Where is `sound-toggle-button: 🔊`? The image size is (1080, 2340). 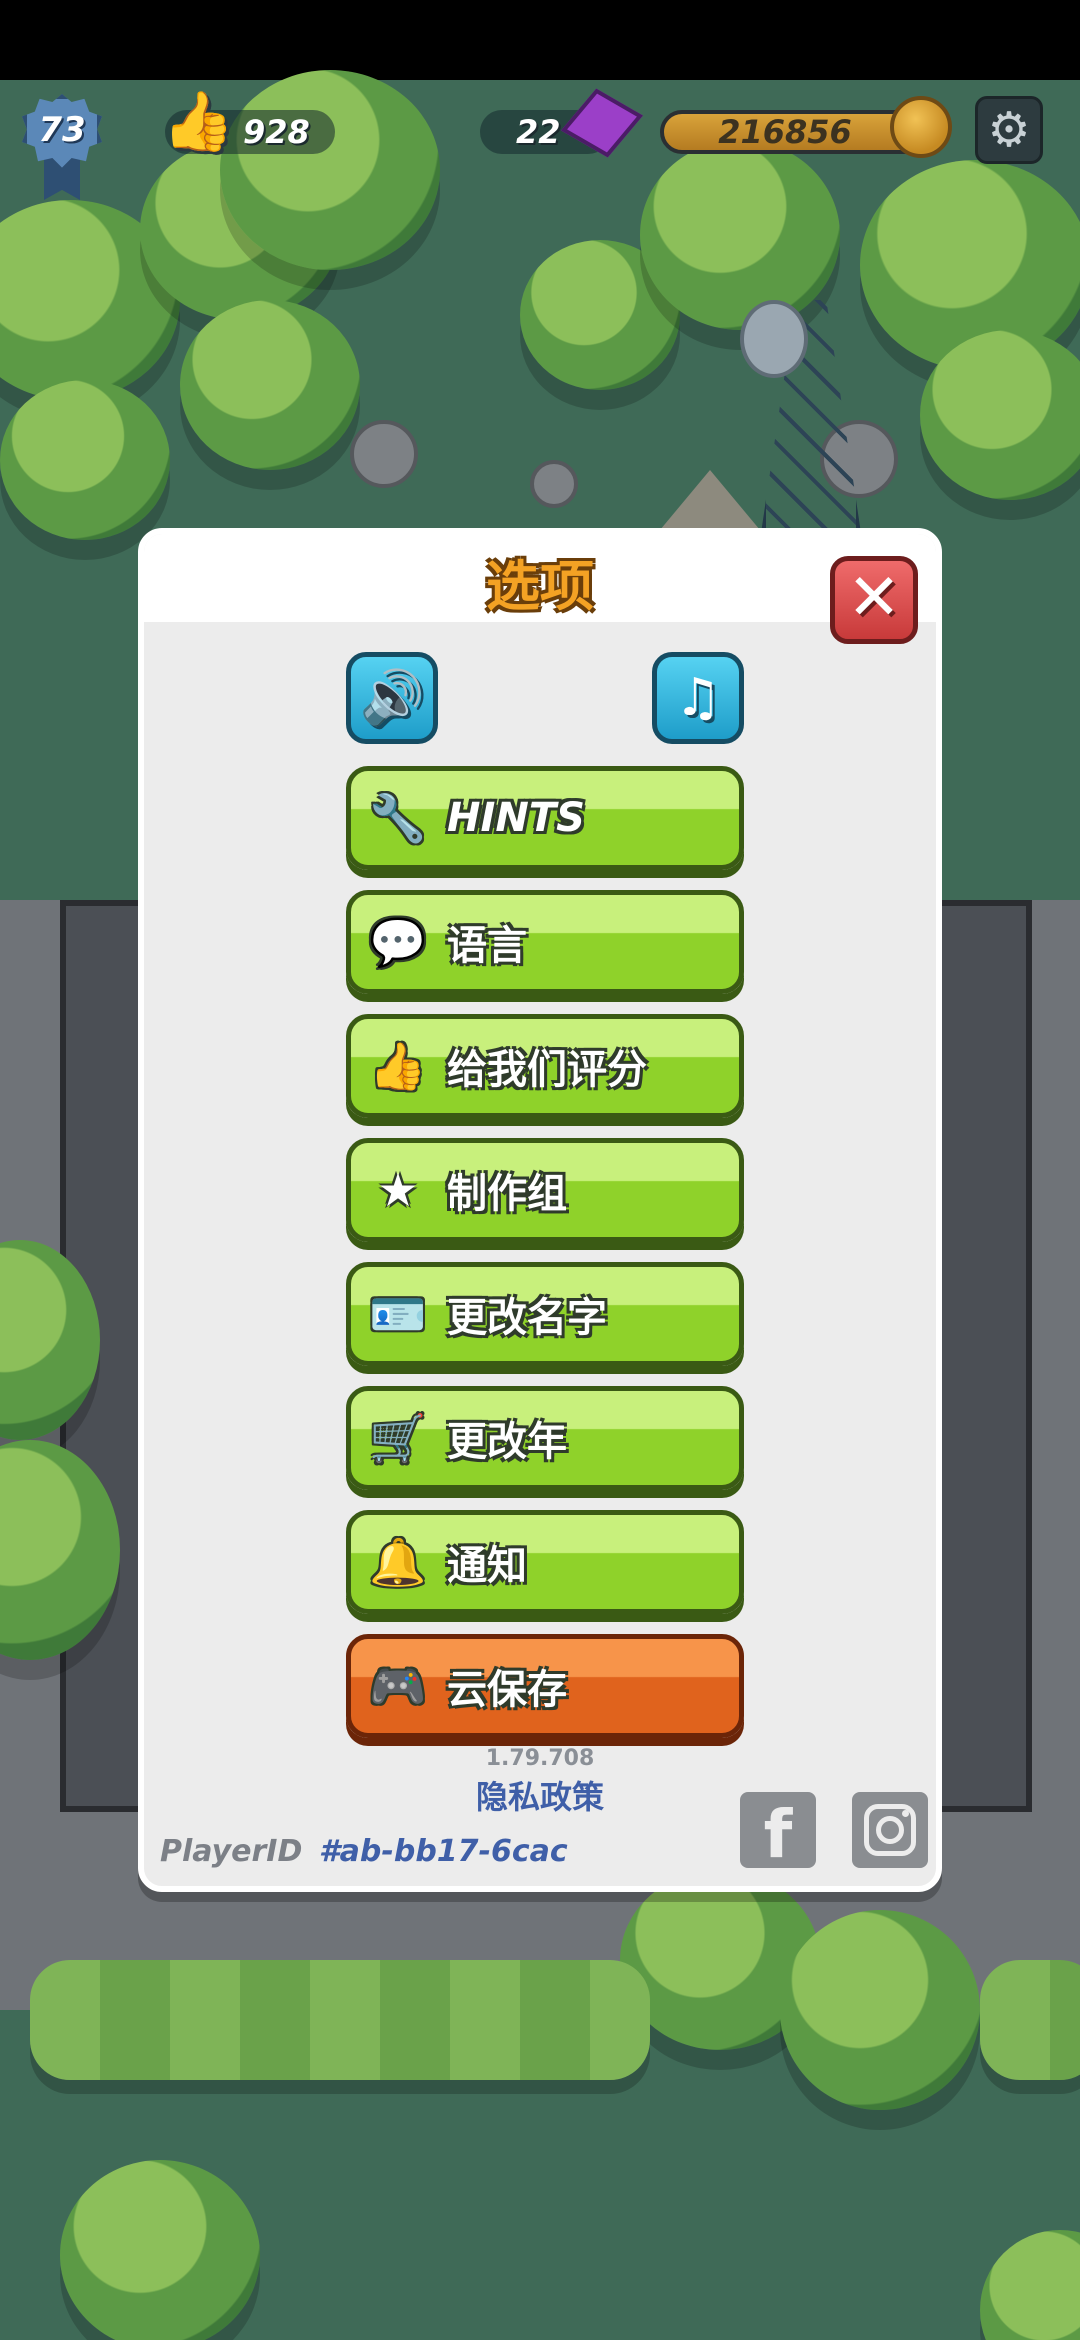 sound-toggle-button: 🔊 is located at coordinates (392, 698).